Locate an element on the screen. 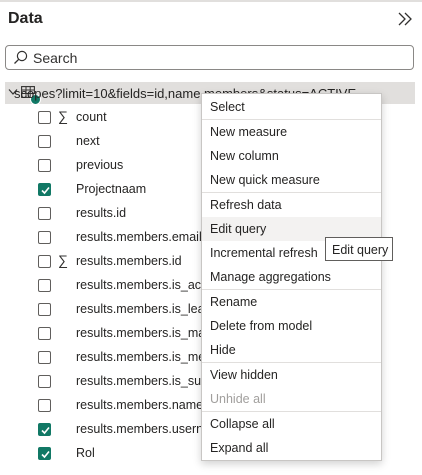  pane-top-divider is located at coordinates (211, 1).